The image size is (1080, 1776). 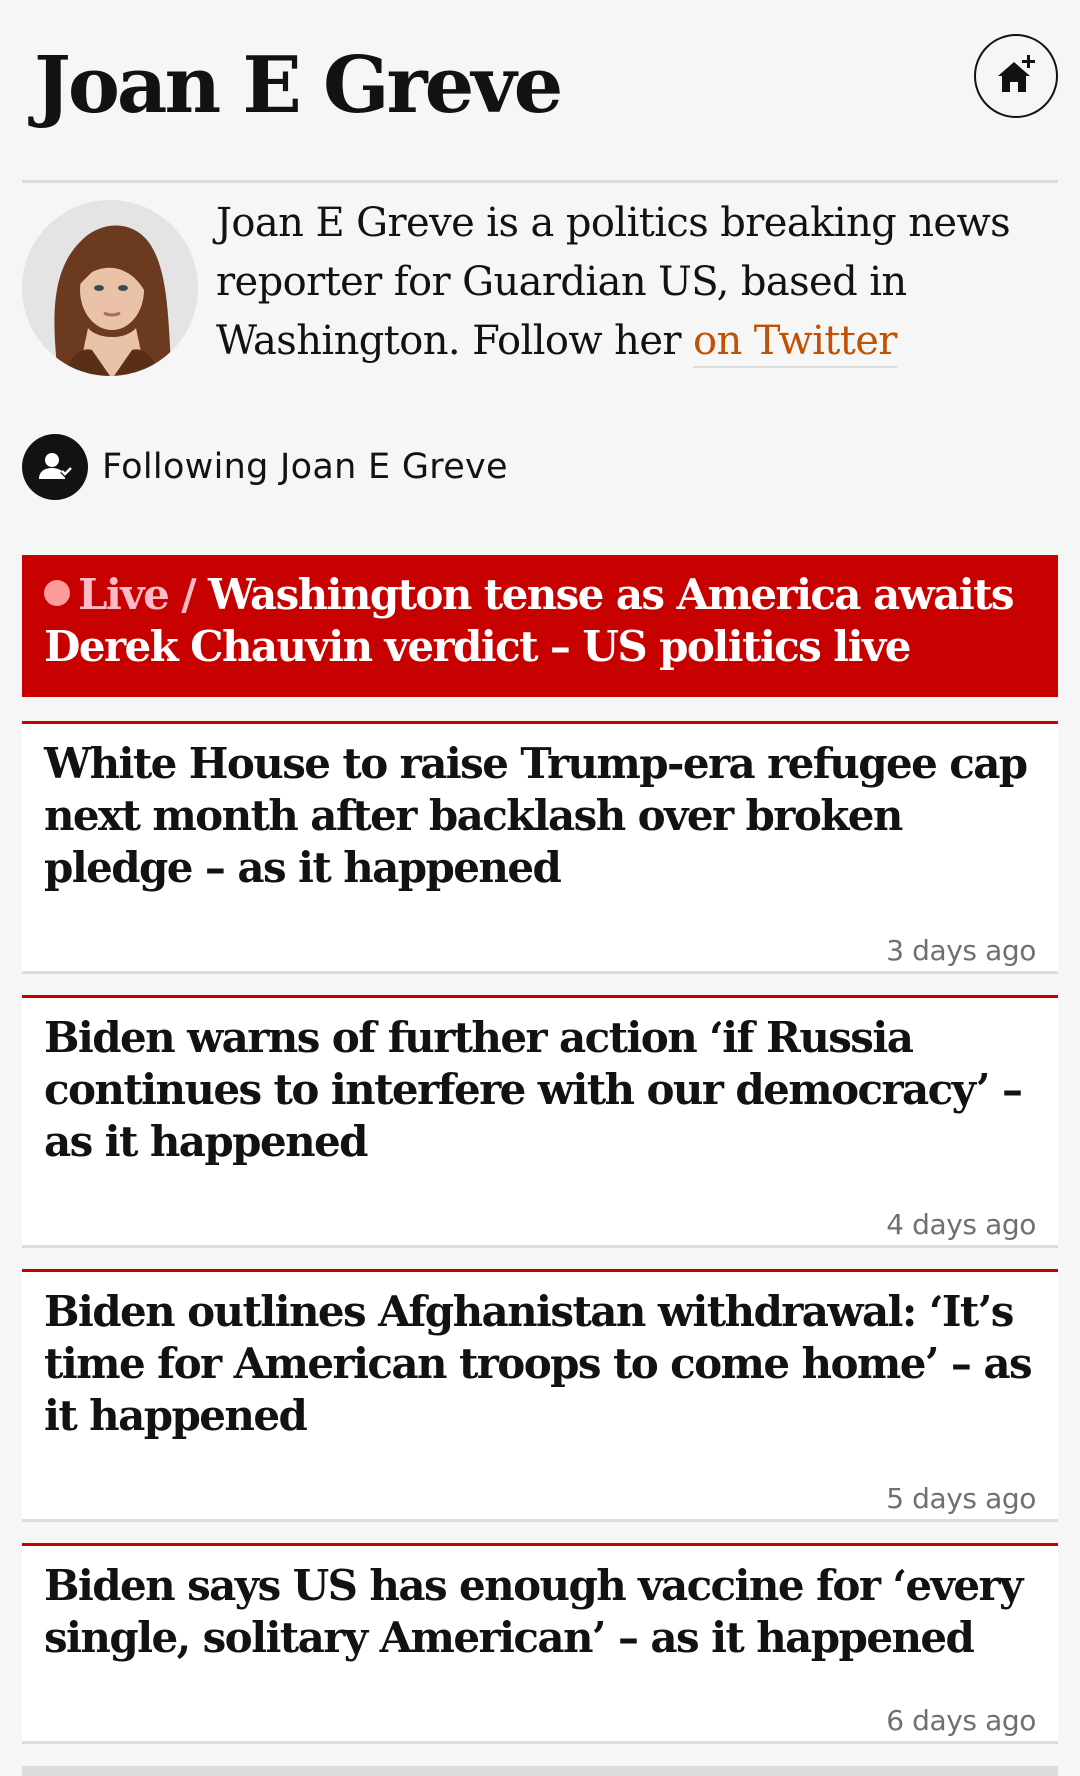 I want to click on avatar, so click(x=110, y=288).